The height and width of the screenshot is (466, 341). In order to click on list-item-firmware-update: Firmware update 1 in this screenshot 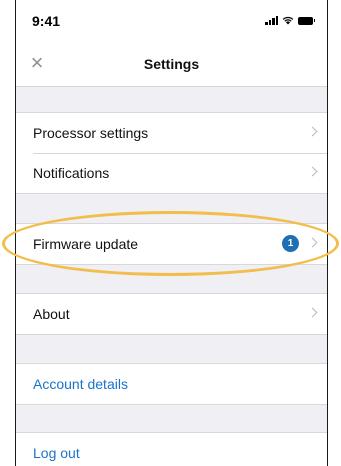, I will do `click(171, 244)`.